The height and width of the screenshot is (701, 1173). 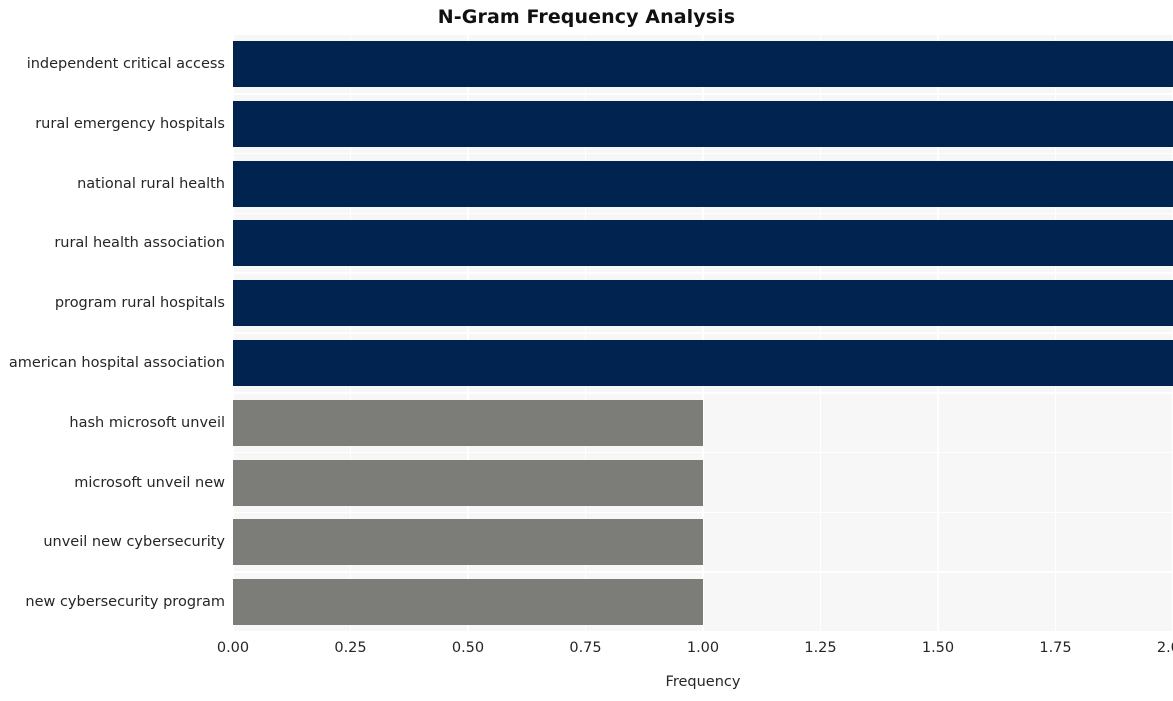 What do you see at coordinates (125, 63) in the screenshot?
I see `y-tick-label: independent critical access` at bounding box center [125, 63].